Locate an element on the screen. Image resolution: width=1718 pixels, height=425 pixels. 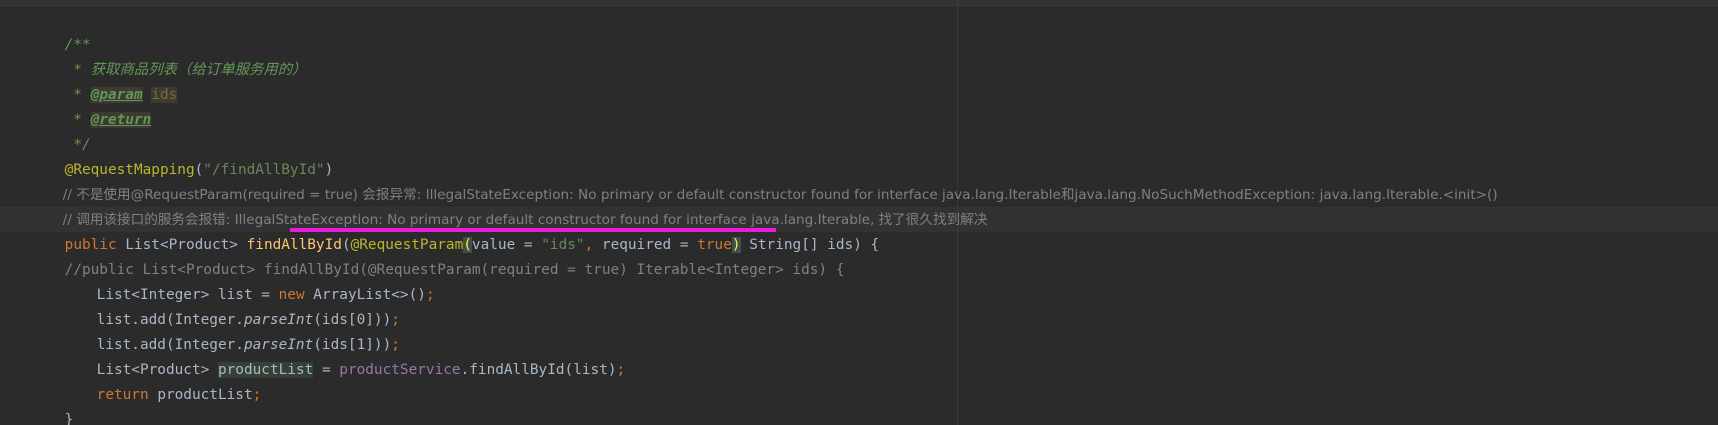
field-product-service: productService is located at coordinates (400, 370).